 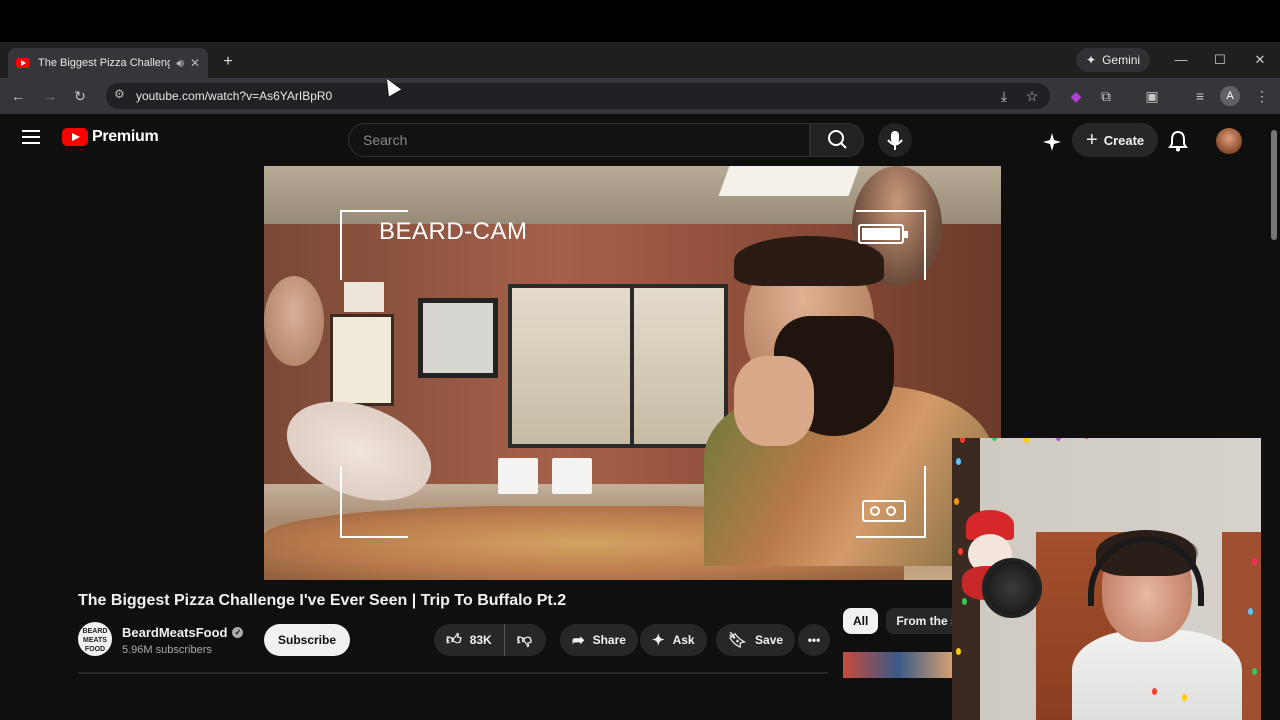 I want to click on page-scrollbar, so click(x=1274, y=420).